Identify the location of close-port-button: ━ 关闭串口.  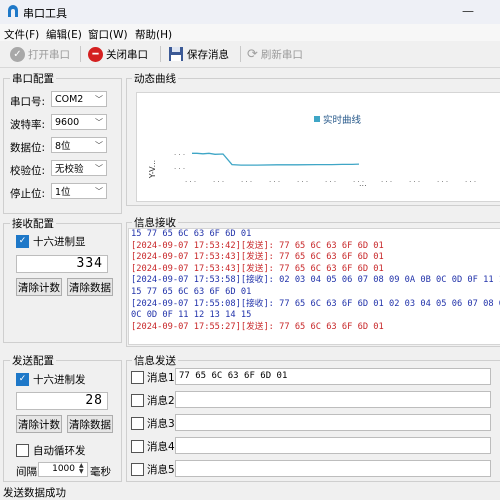
(118, 54).